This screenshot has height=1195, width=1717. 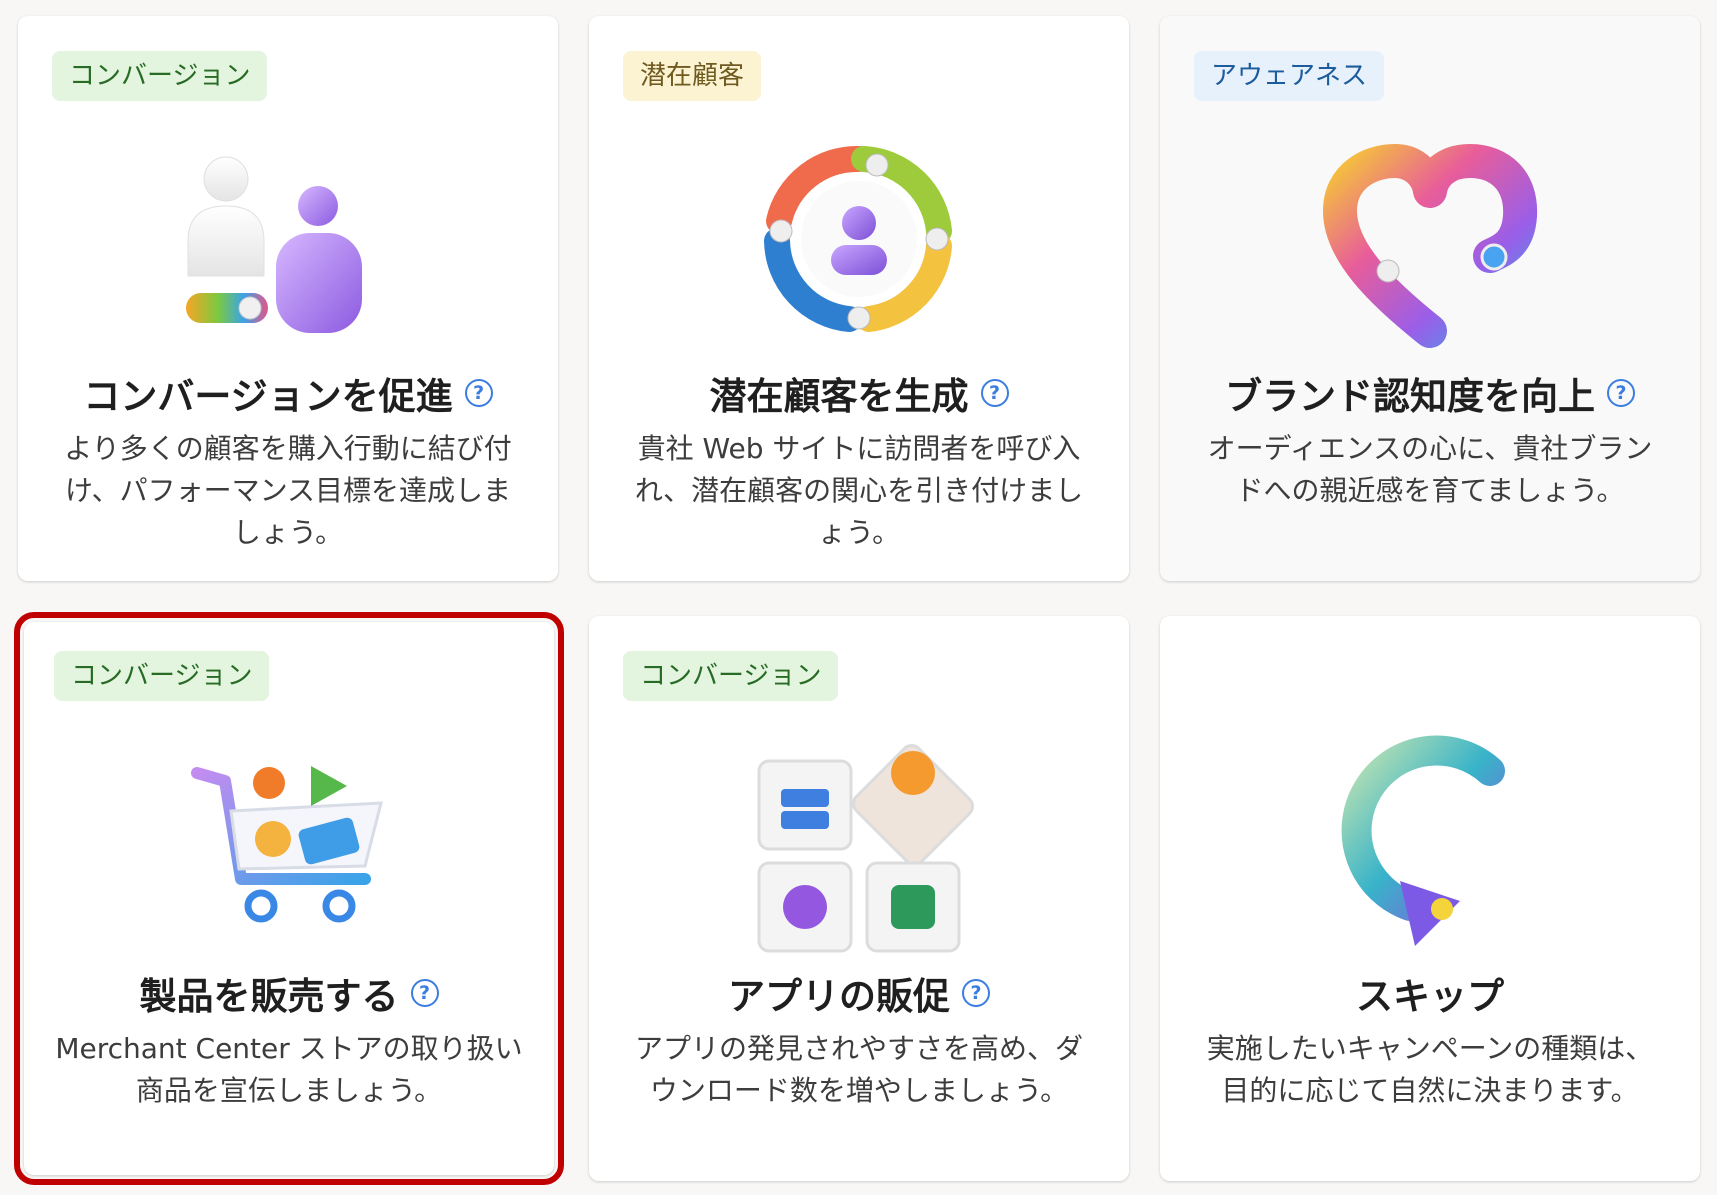 What do you see at coordinates (1430, 1069) in the screenshot?
I see `goal-card-description: 実施したいキャンペーンの種類は、目的に応じて自然に決まります。` at bounding box center [1430, 1069].